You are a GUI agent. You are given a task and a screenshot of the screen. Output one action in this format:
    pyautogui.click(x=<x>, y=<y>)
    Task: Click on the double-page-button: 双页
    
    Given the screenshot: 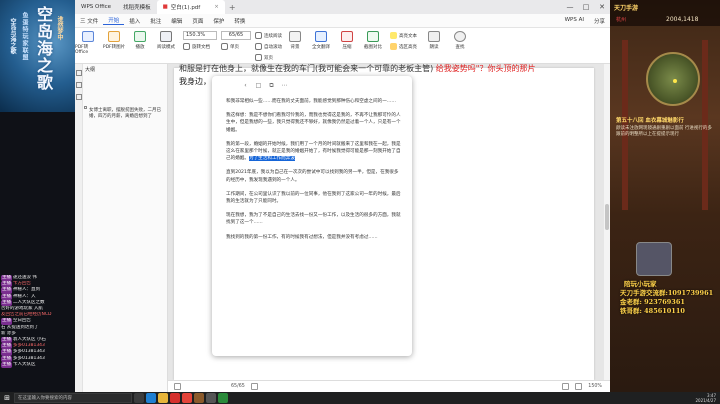 What is the action you would take?
    pyautogui.click(x=268, y=57)
    